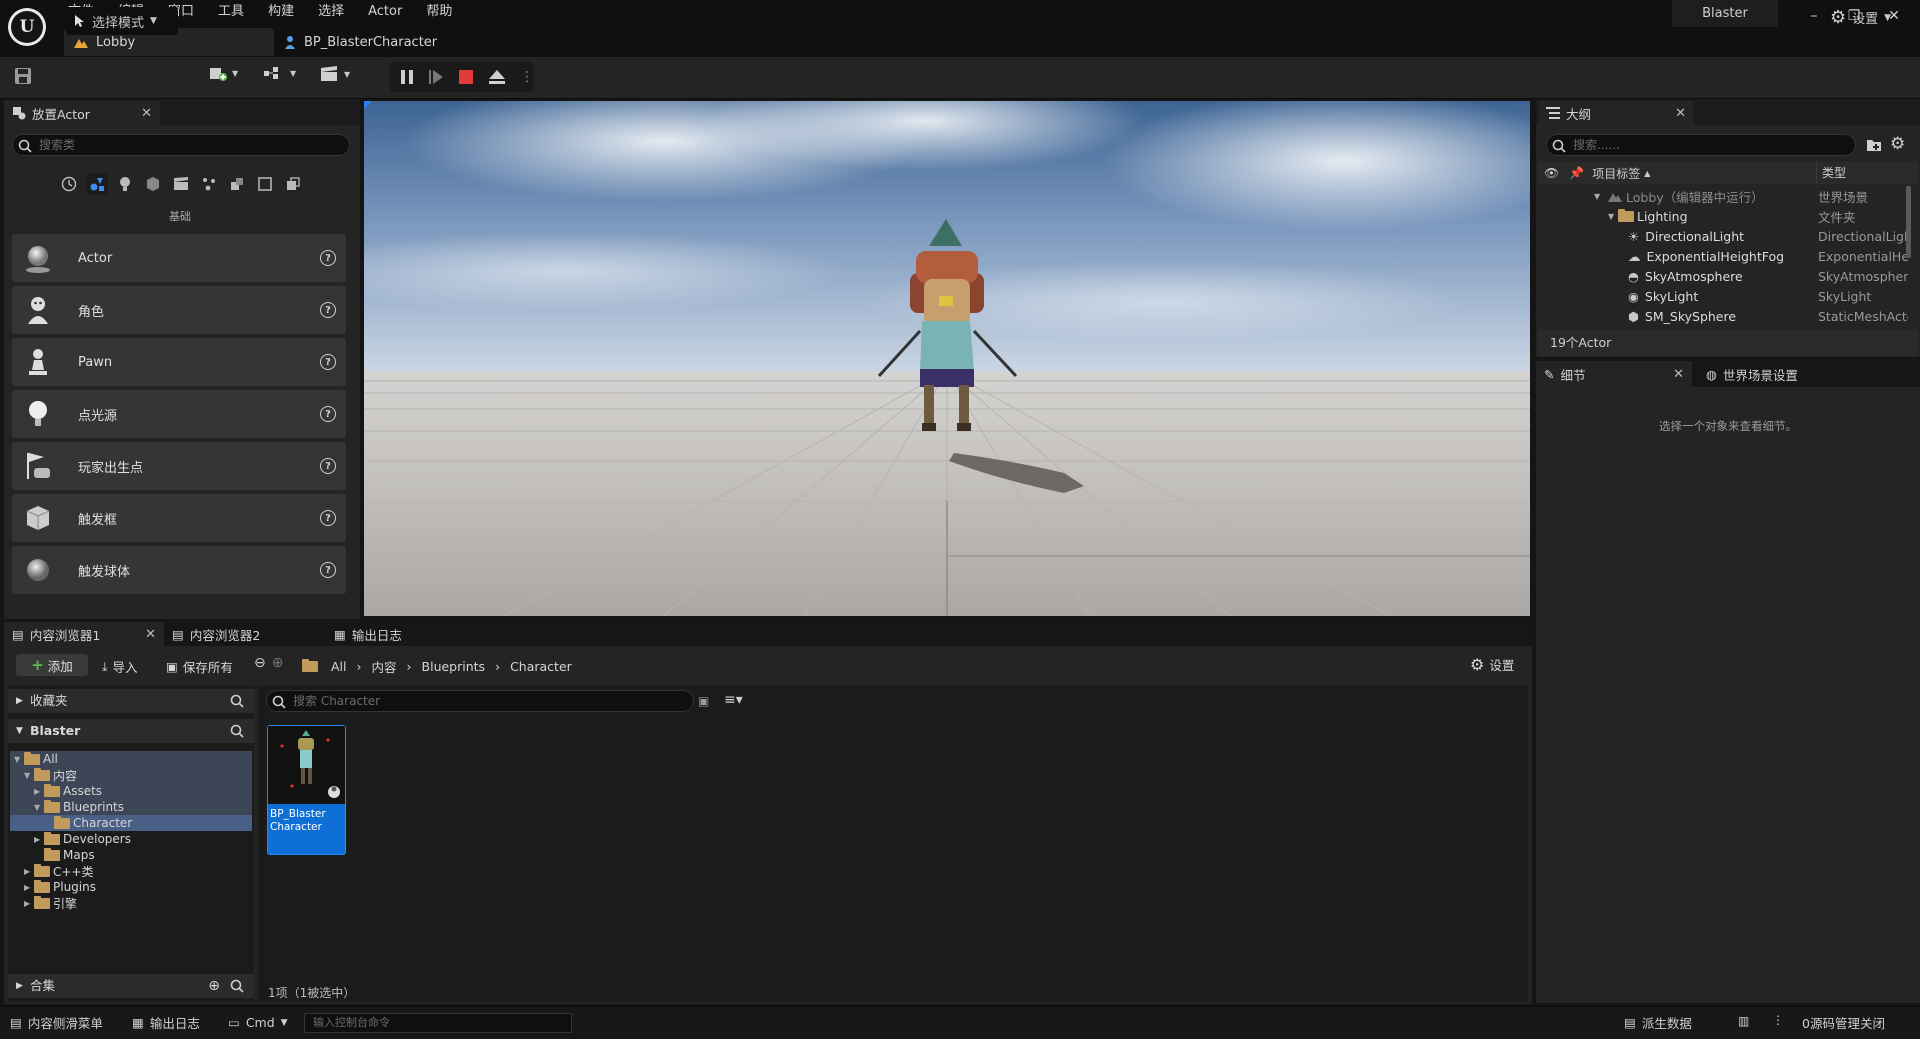 This screenshot has height=1039, width=1920. What do you see at coordinates (153, 184) in the screenshot?
I see `shapes-icon` at bounding box center [153, 184].